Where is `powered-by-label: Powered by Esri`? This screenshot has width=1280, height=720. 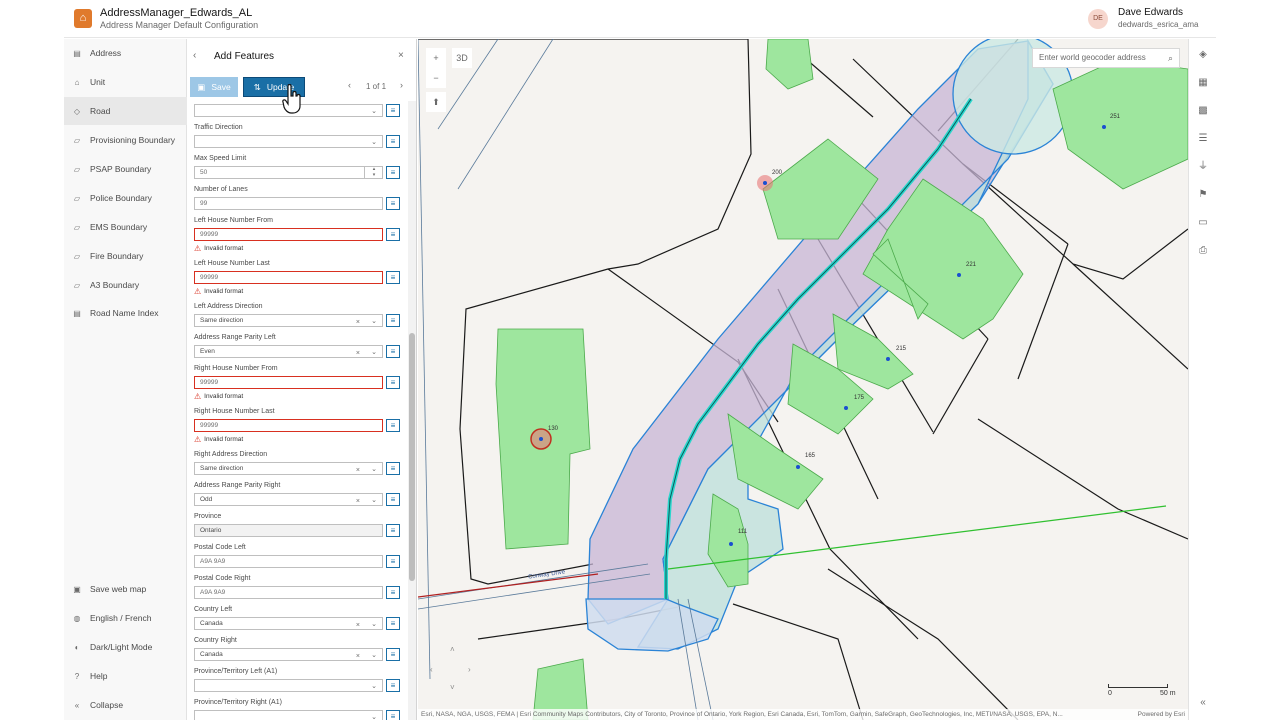
powered-by-label: Powered by Esri is located at coordinates (1161, 714).